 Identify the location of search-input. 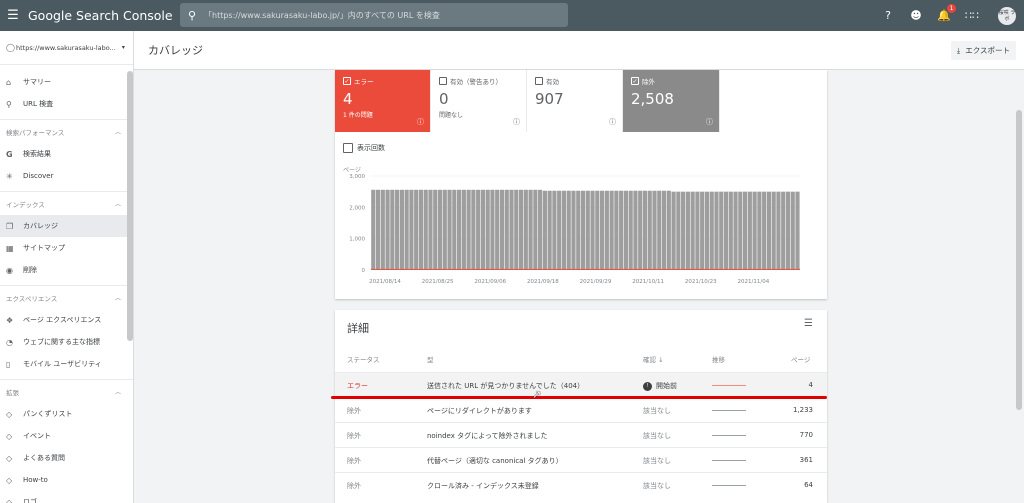
(386, 15).